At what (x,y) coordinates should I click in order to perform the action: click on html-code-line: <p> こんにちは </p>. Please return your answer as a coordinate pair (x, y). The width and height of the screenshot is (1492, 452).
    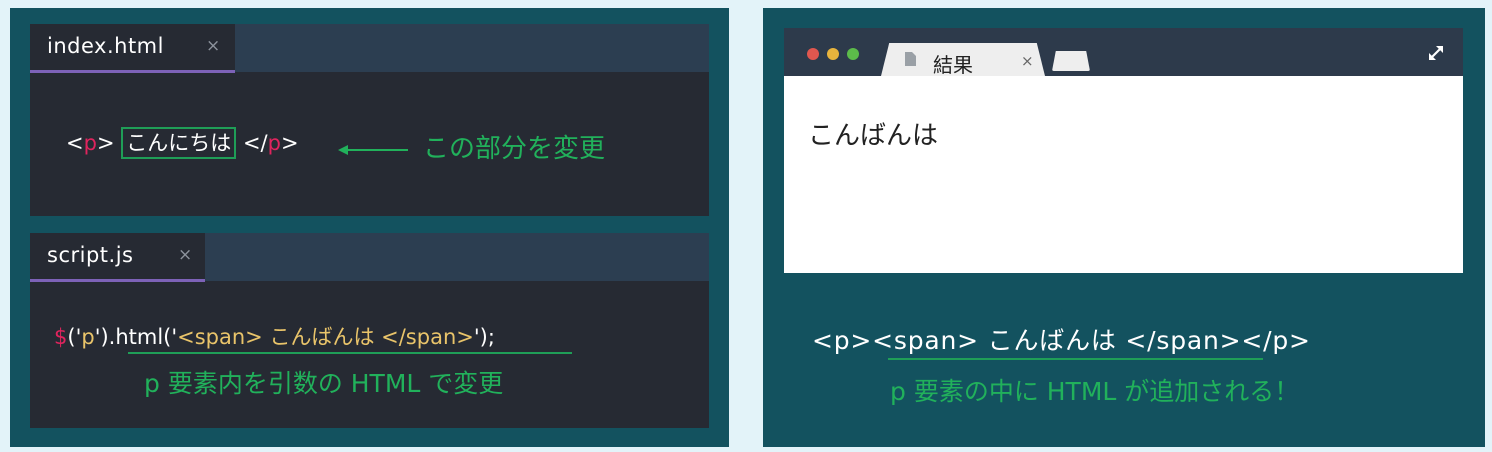
    Looking at the image, I should click on (182, 143).